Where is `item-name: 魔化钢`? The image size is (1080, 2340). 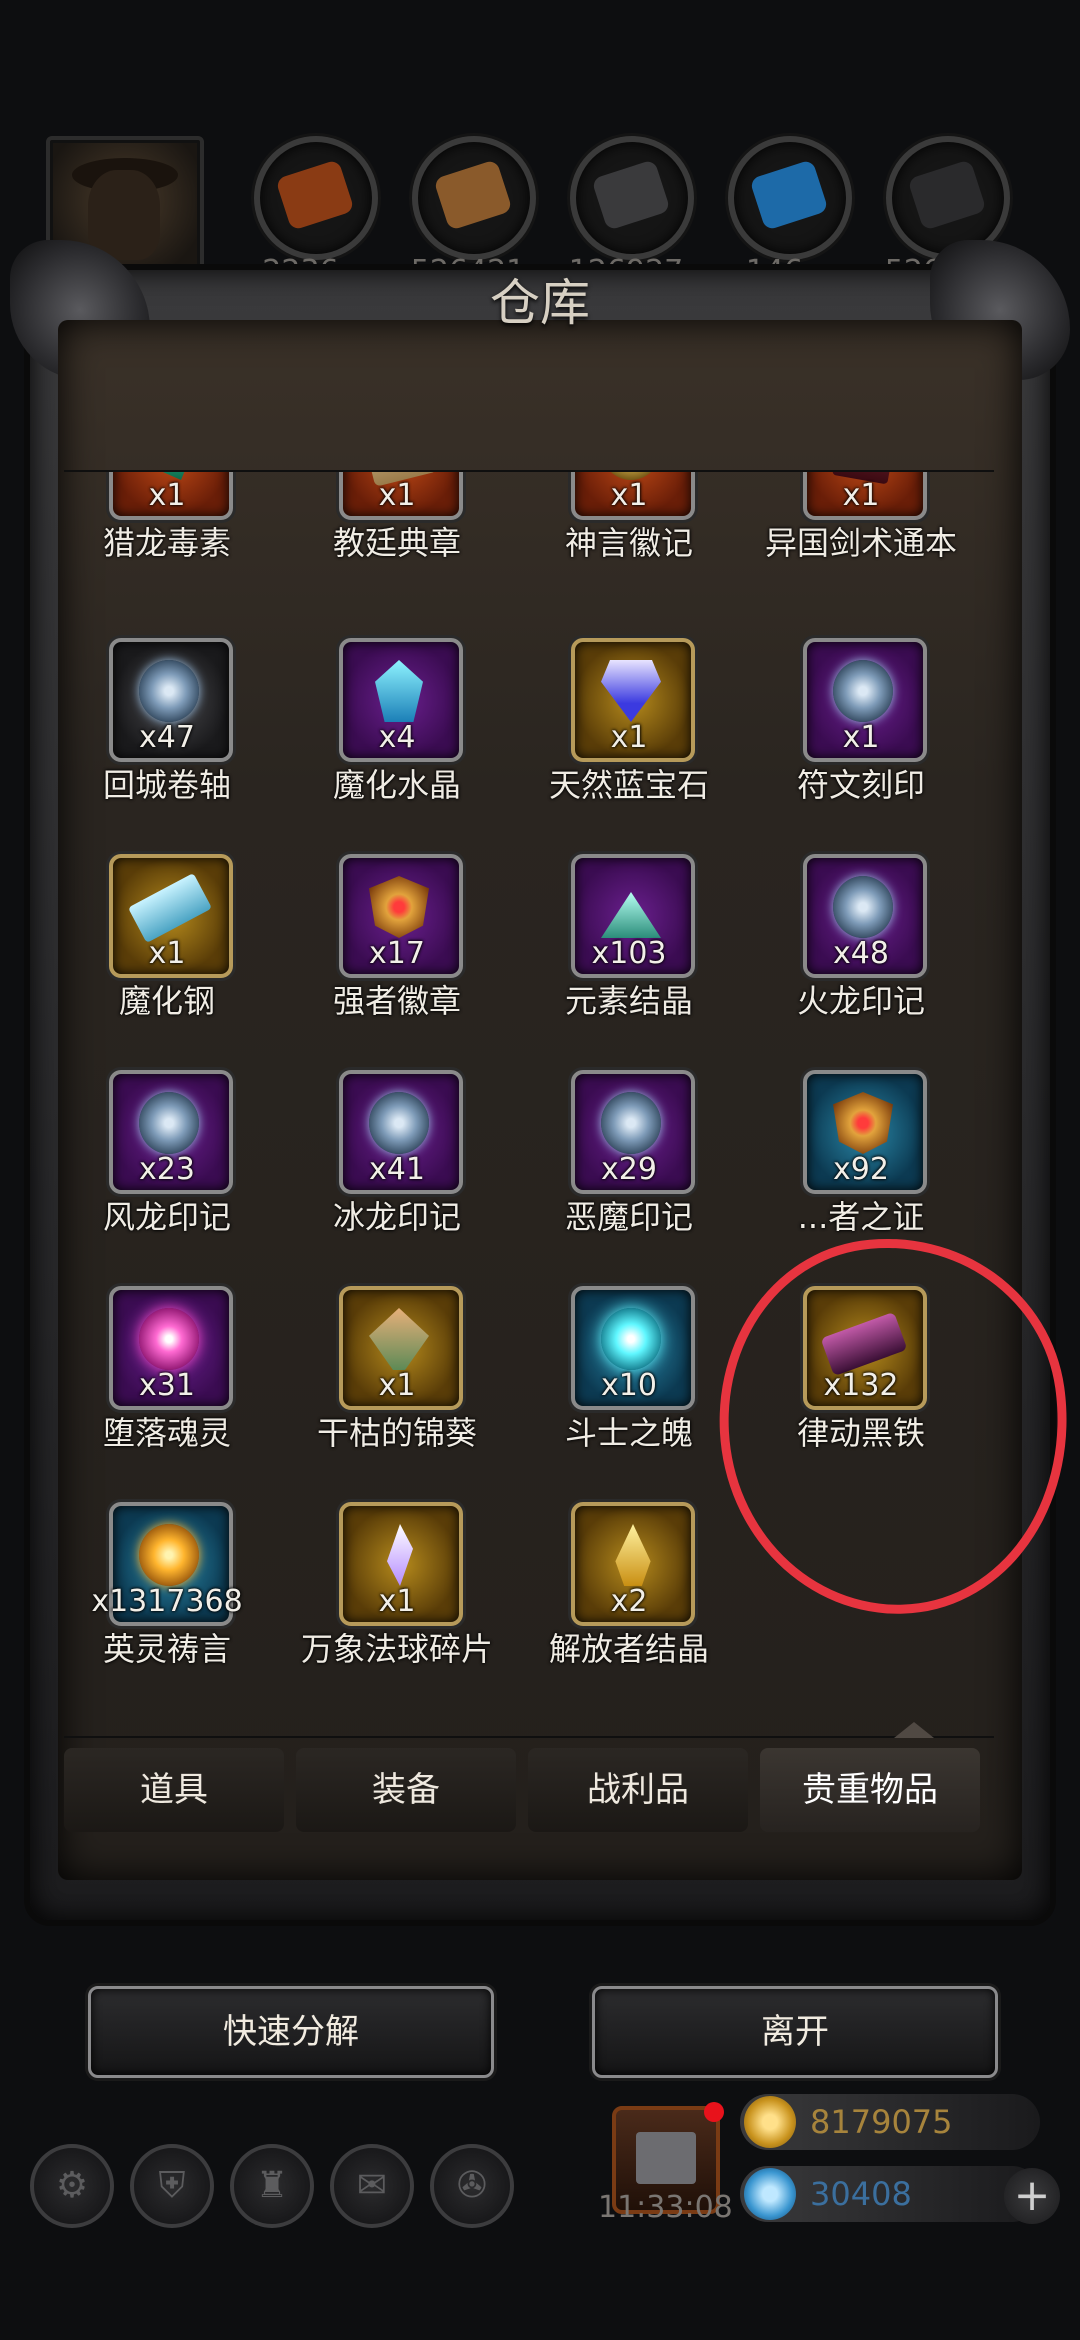
item-name: 魔化钢 is located at coordinates (166, 1001).